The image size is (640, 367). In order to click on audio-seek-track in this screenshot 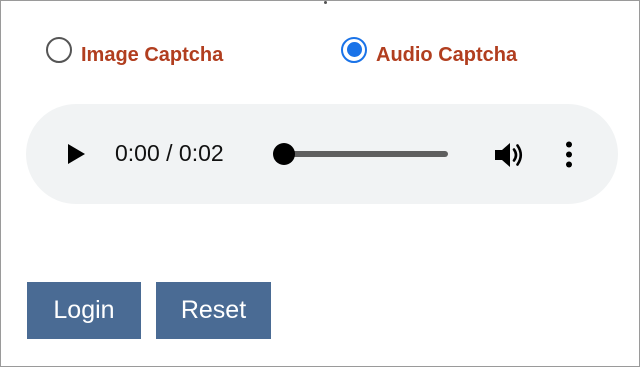, I will do `click(366, 154)`.